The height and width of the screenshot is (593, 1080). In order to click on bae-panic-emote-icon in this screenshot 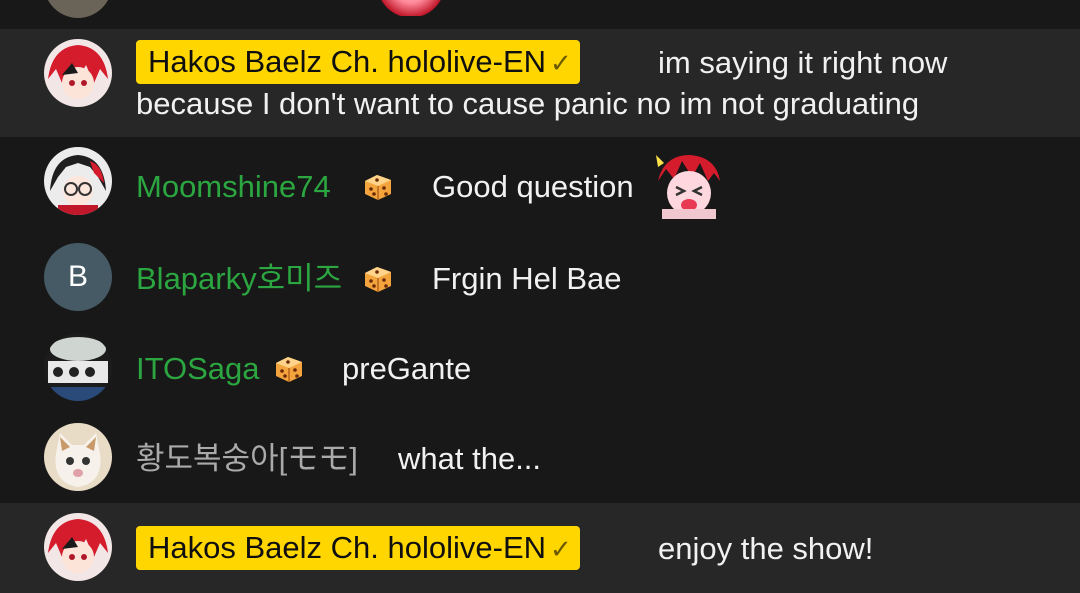, I will do `click(689, 185)`.